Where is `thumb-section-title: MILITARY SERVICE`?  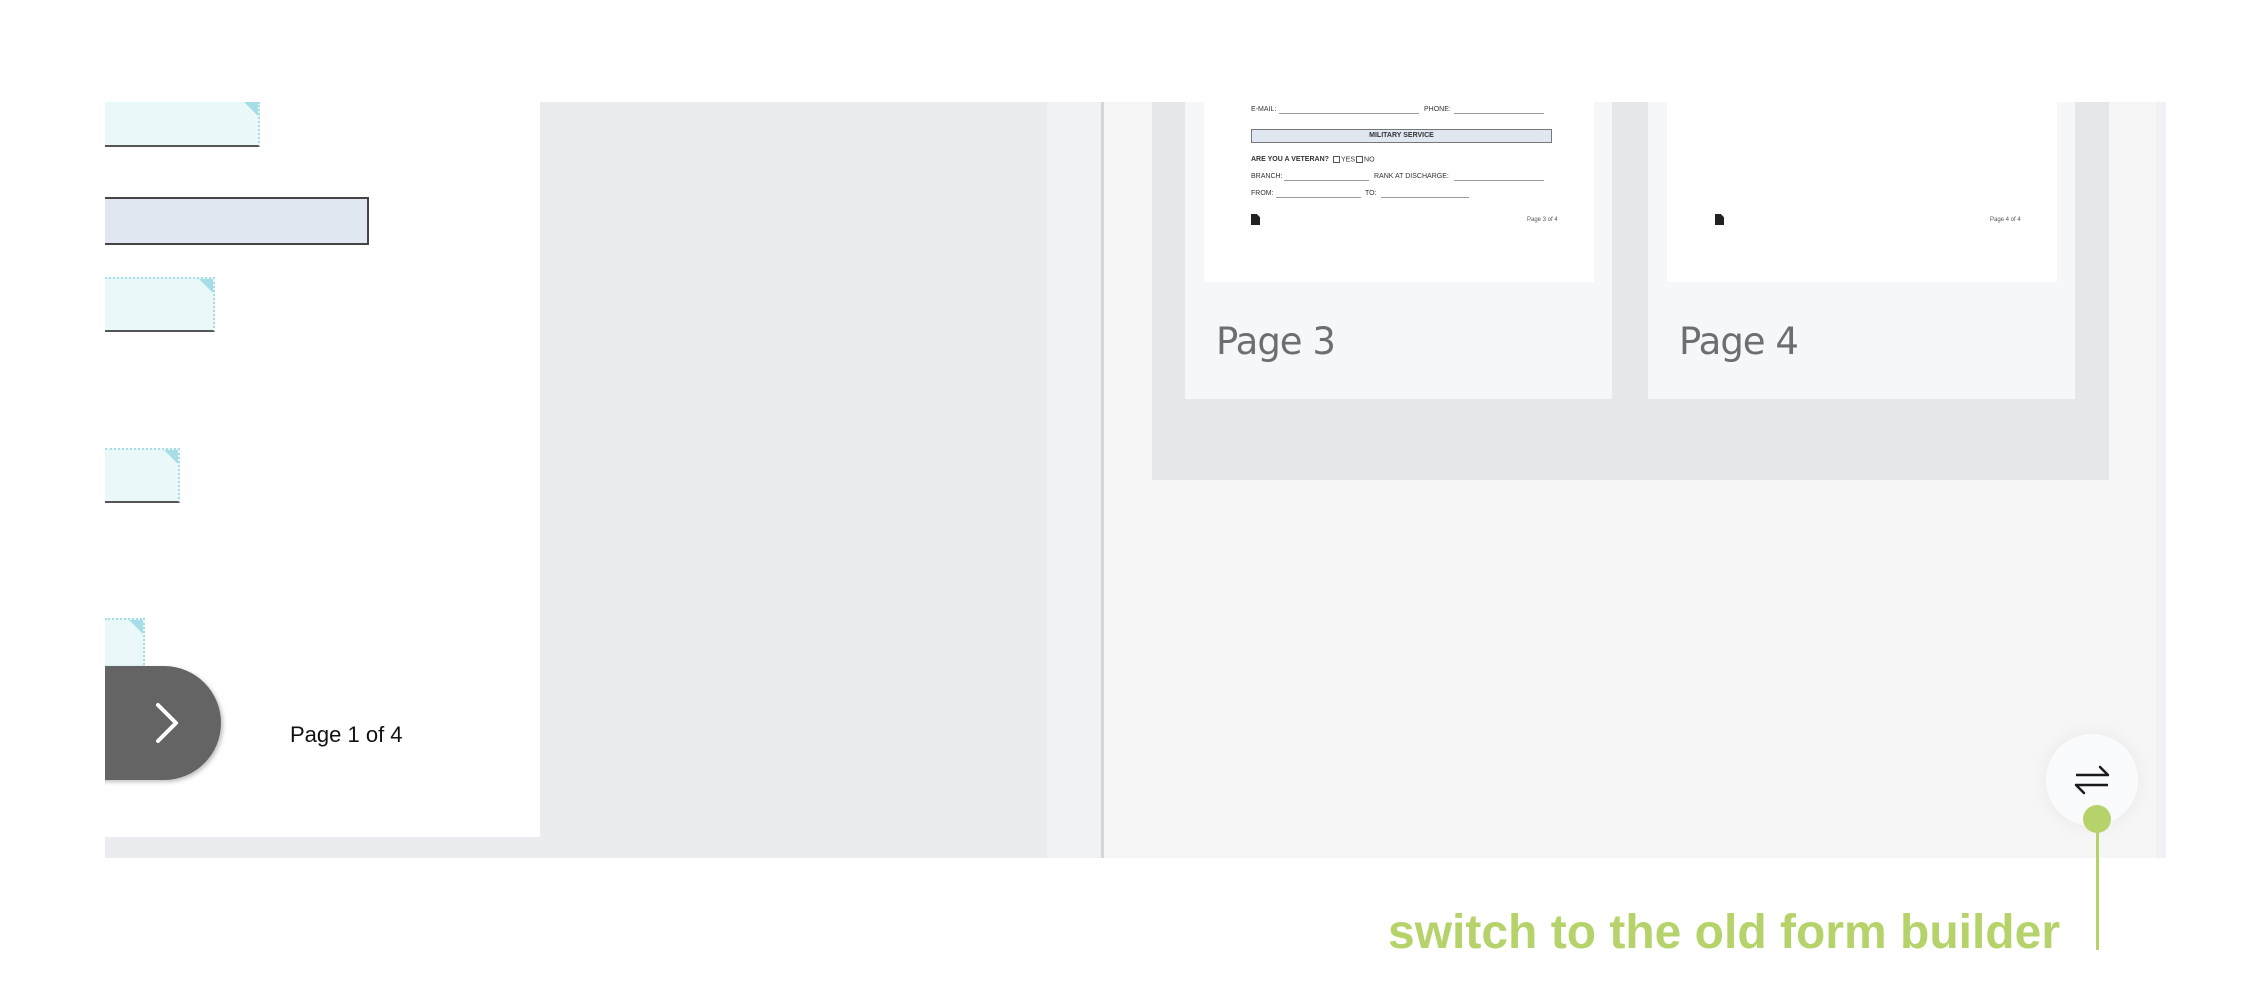 thumb-section-title: MILITARY SERVICE is located at coordinates (1401, 136).